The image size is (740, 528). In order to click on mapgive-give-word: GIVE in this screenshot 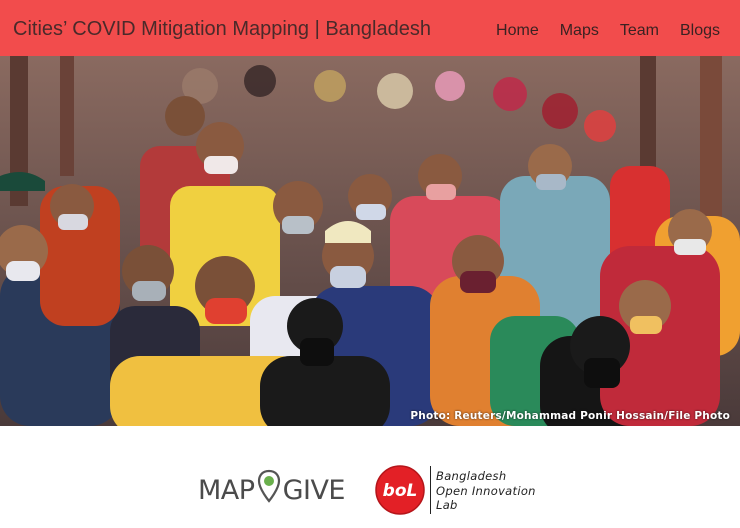, I will do `click(314, 490)`.